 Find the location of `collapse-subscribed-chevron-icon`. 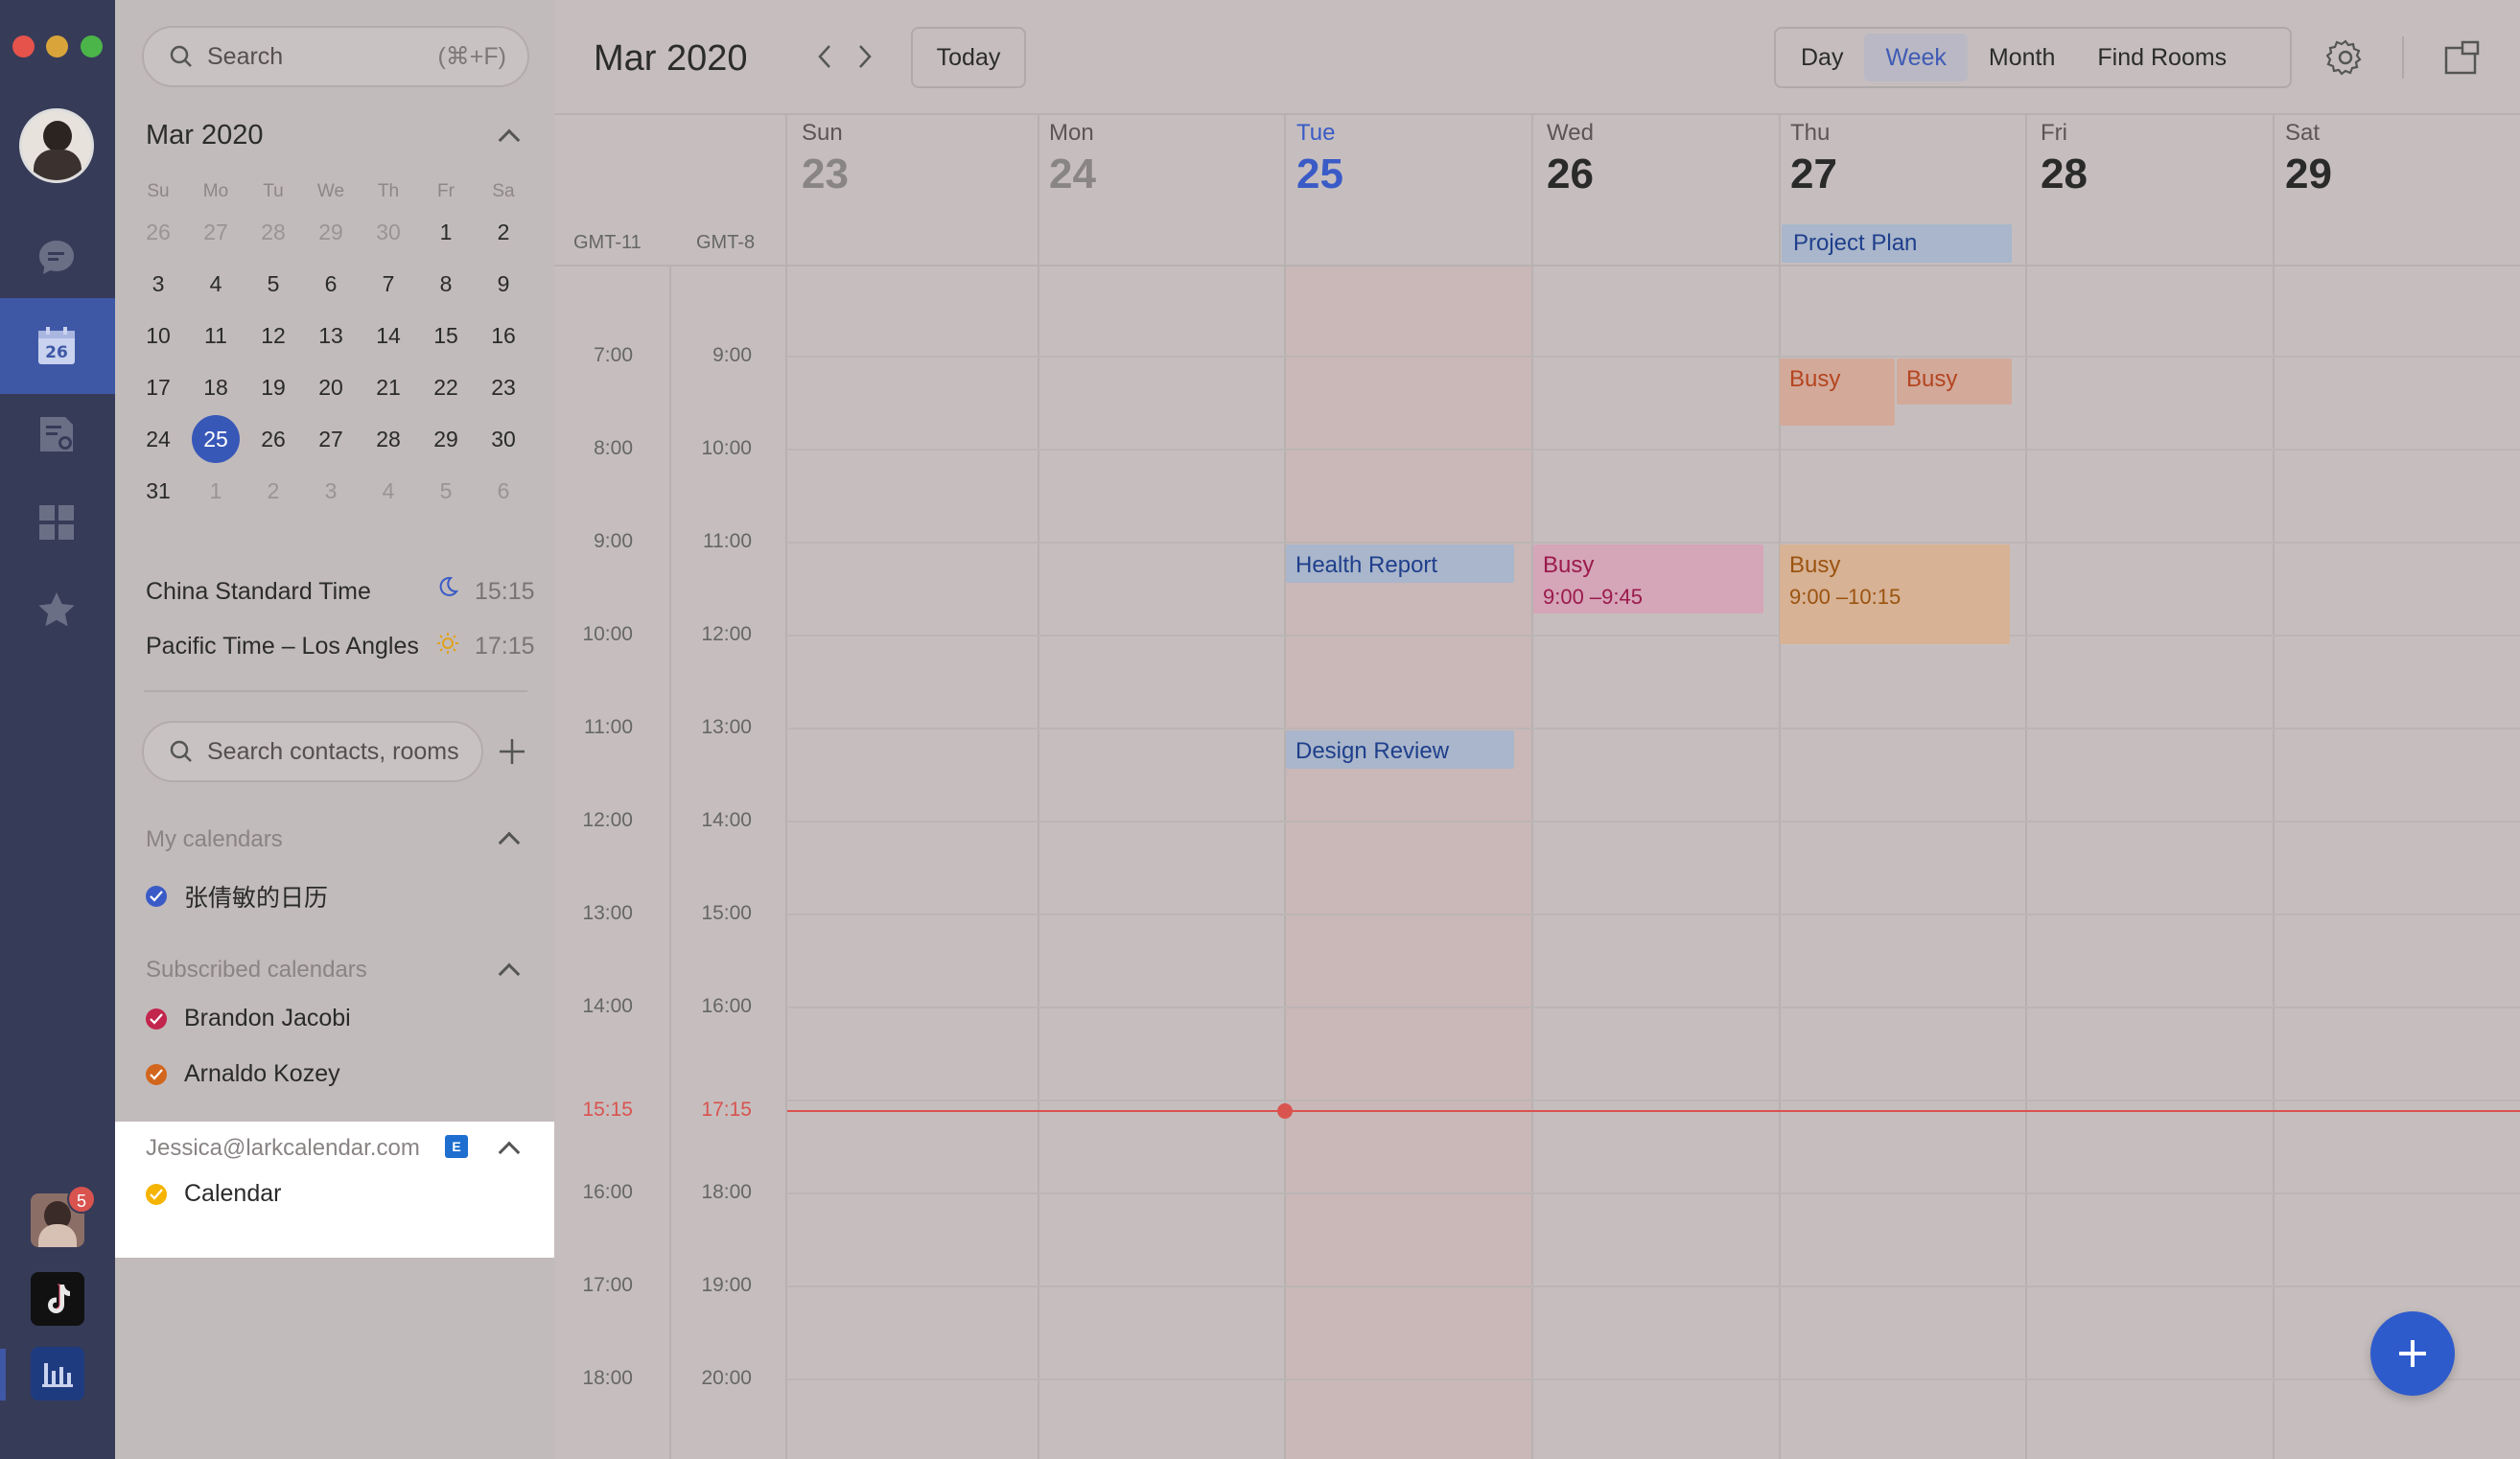

collapse-subscribed-chevron-icon is located at coordinates (509, 973).